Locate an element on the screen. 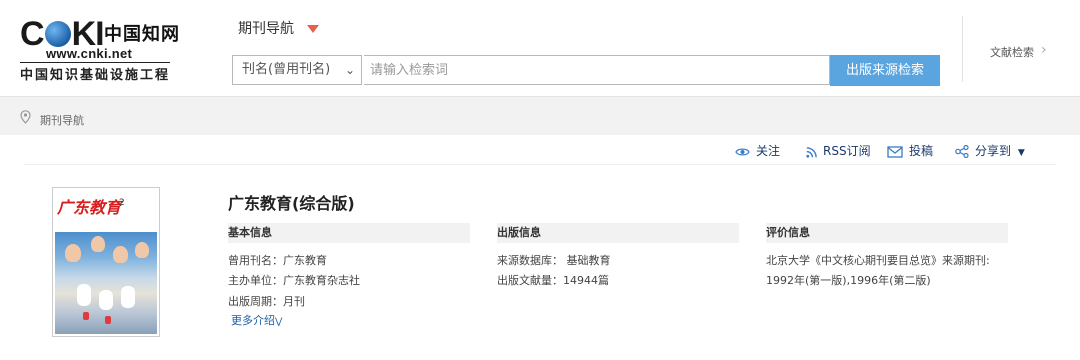 The image size is (1080, 360). chevron-right-icon: › is located at coordinates (1044, 50).